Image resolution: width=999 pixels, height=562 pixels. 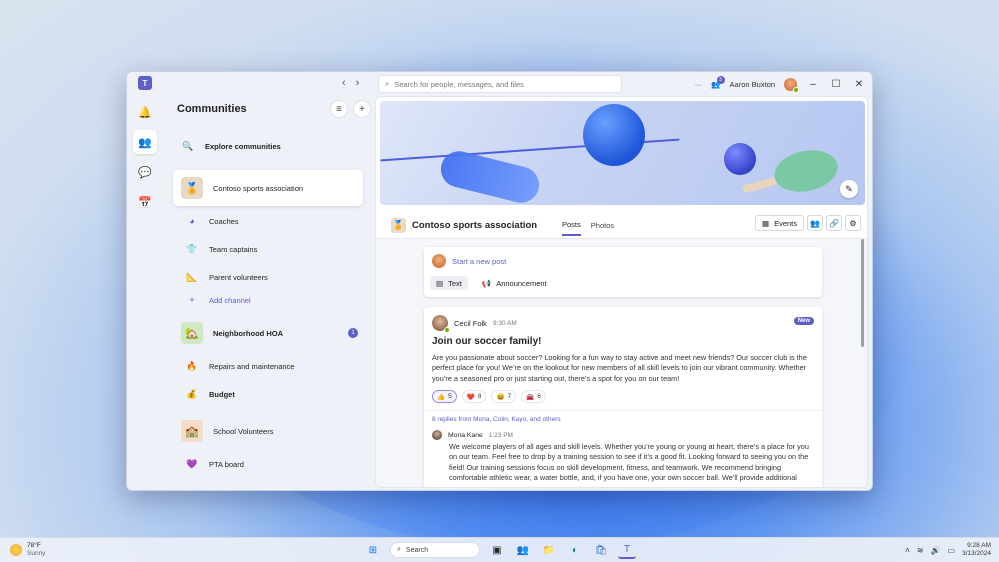 I want to click on heart-icon: 💜, so click(x=192, y=463).